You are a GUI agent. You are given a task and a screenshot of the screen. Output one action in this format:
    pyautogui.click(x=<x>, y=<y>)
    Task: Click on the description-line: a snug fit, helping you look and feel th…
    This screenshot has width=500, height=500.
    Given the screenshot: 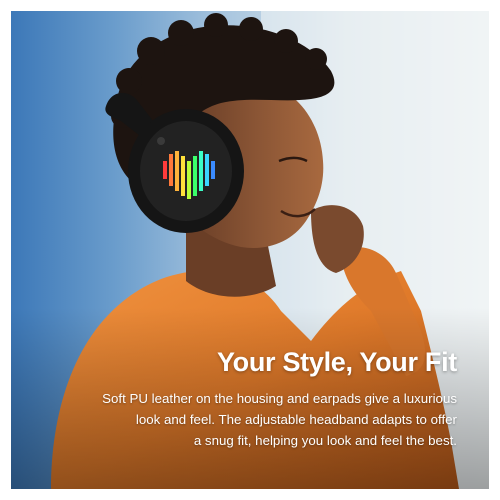 What is the action you would take?
    pyautogui.click(x=325, y=440)
    